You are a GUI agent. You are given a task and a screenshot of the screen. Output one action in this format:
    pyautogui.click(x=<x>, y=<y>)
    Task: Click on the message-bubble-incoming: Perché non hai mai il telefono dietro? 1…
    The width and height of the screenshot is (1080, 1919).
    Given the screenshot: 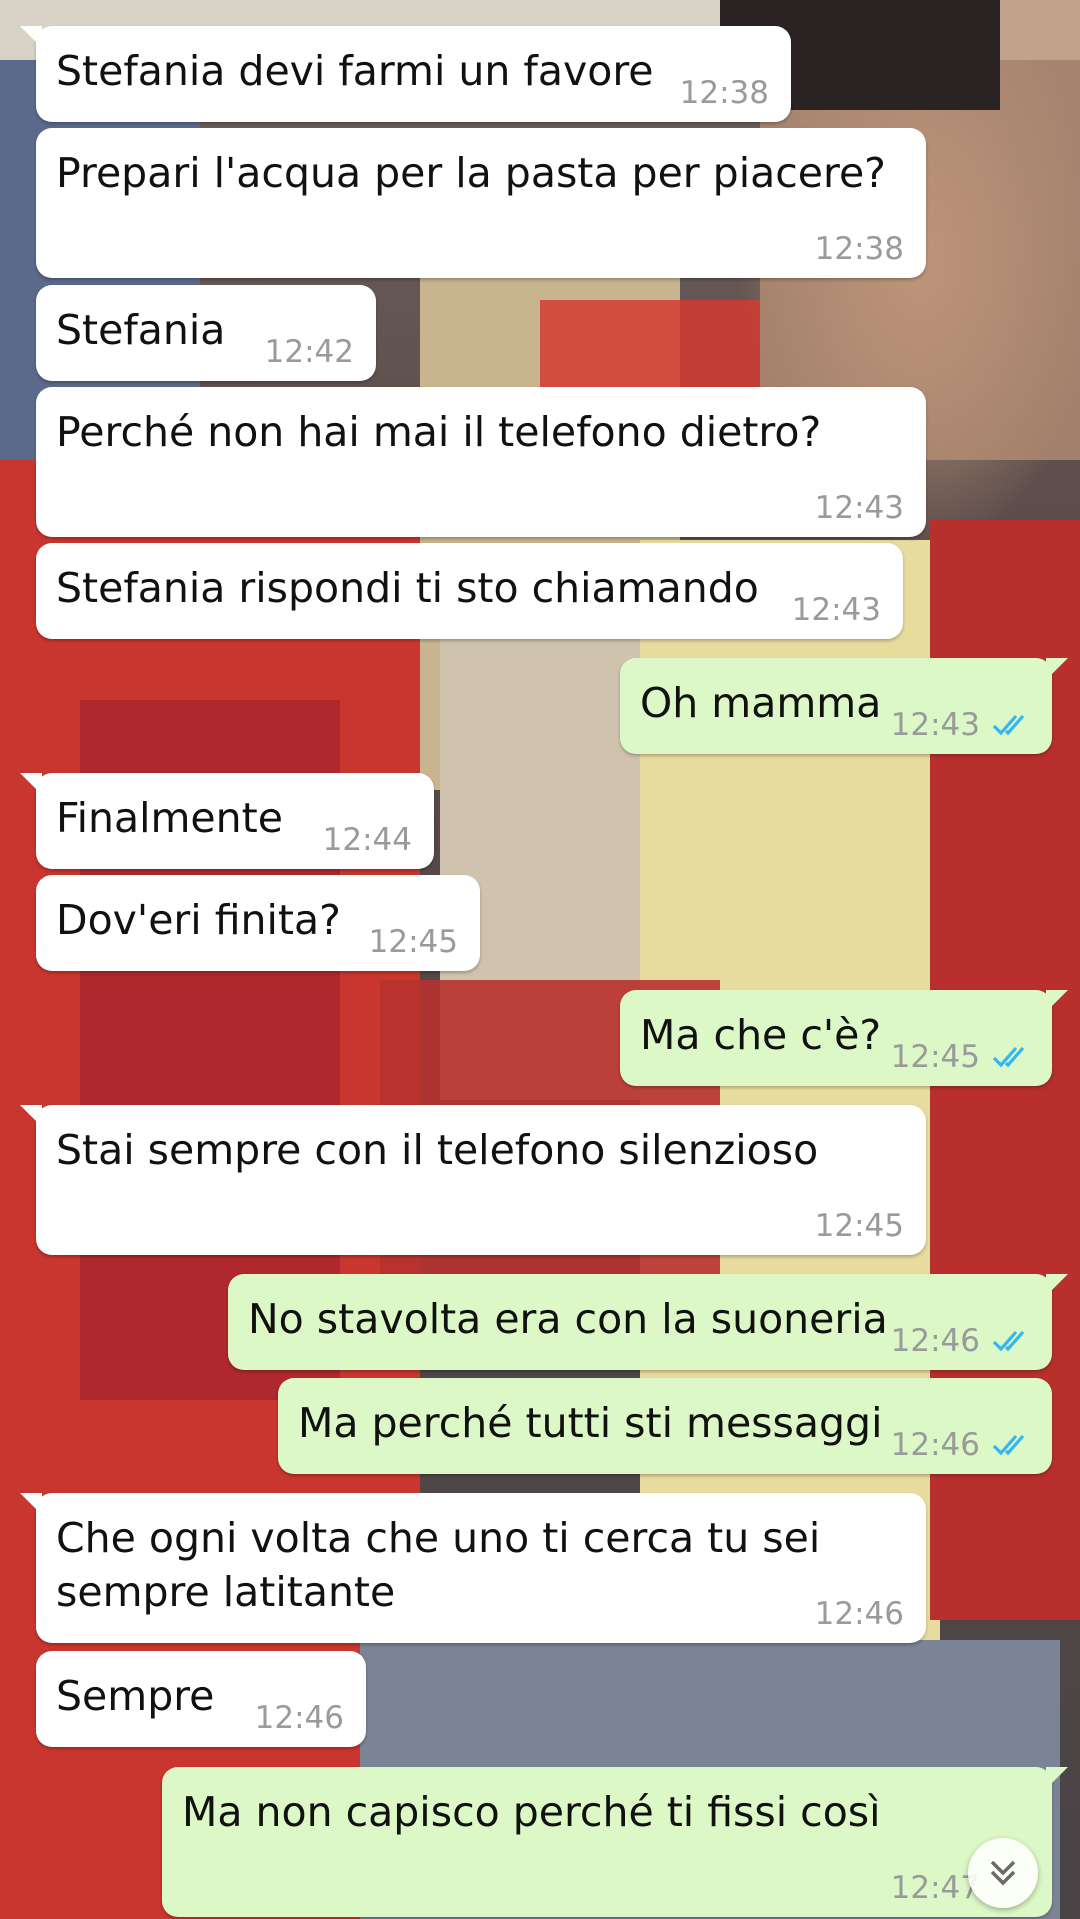 What is the action you would take?
    pyautogui.click(x=481, y=462)
    